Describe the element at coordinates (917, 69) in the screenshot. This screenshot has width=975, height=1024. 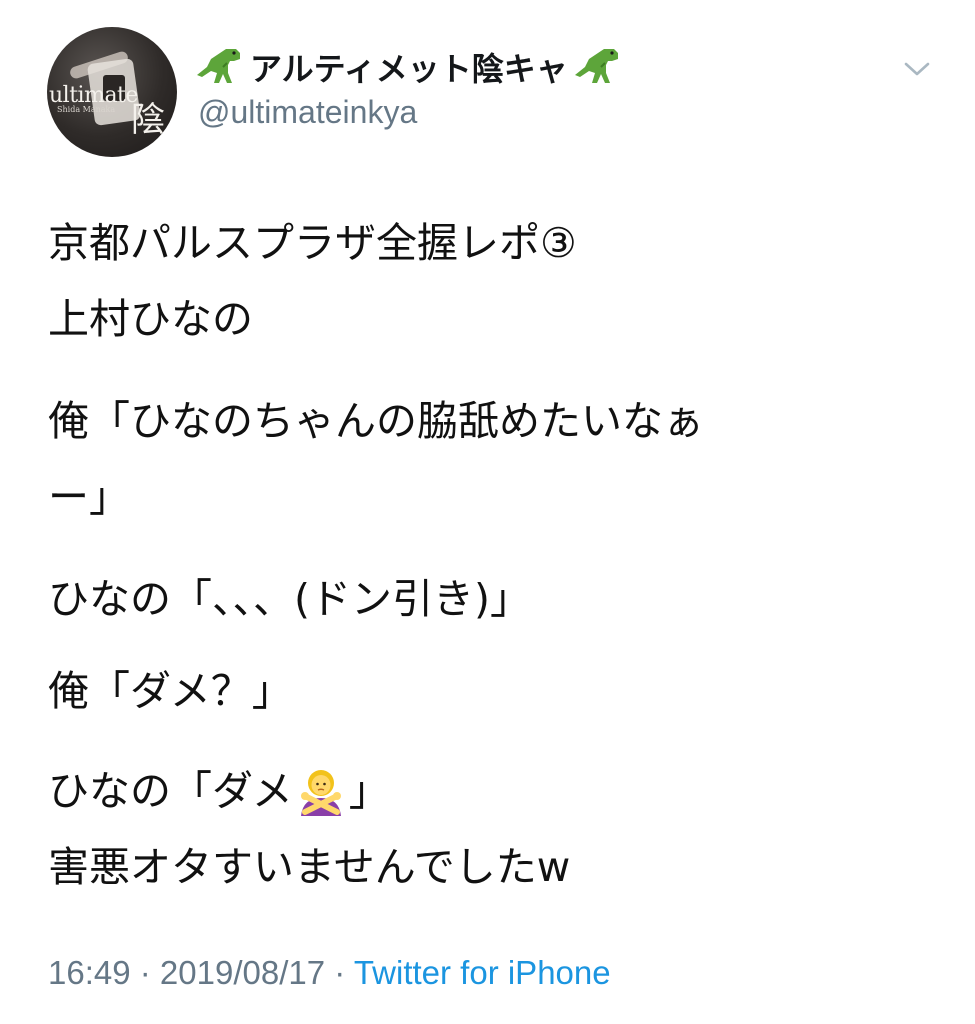
I see `chevron-down-icon` at that location.